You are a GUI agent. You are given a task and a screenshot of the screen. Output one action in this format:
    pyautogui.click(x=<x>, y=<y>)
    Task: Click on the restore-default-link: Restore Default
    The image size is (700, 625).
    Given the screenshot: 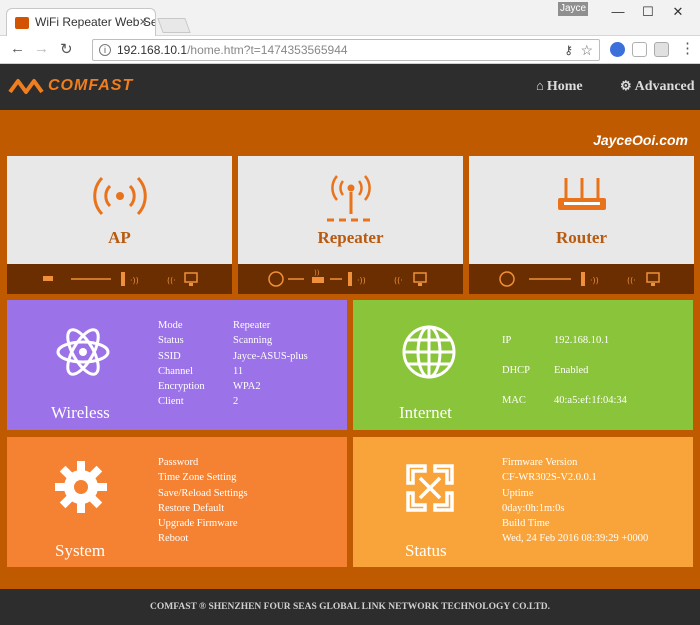 What is the action you would take?
    pyautogui.click(x=203, y=508)
    